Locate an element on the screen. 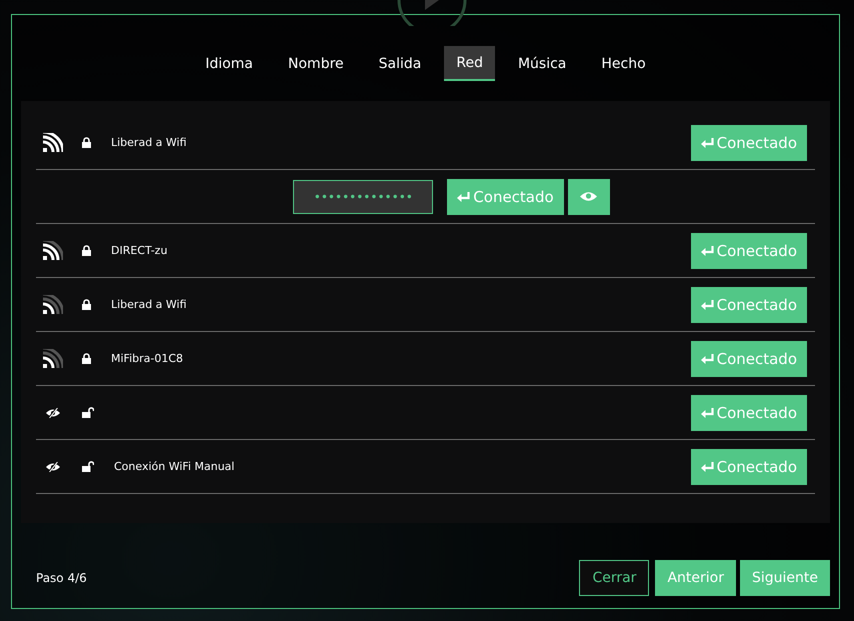 This screenshot has height=621, width=854. wizard-button: Cerrar is located at coordinates (614, 578).